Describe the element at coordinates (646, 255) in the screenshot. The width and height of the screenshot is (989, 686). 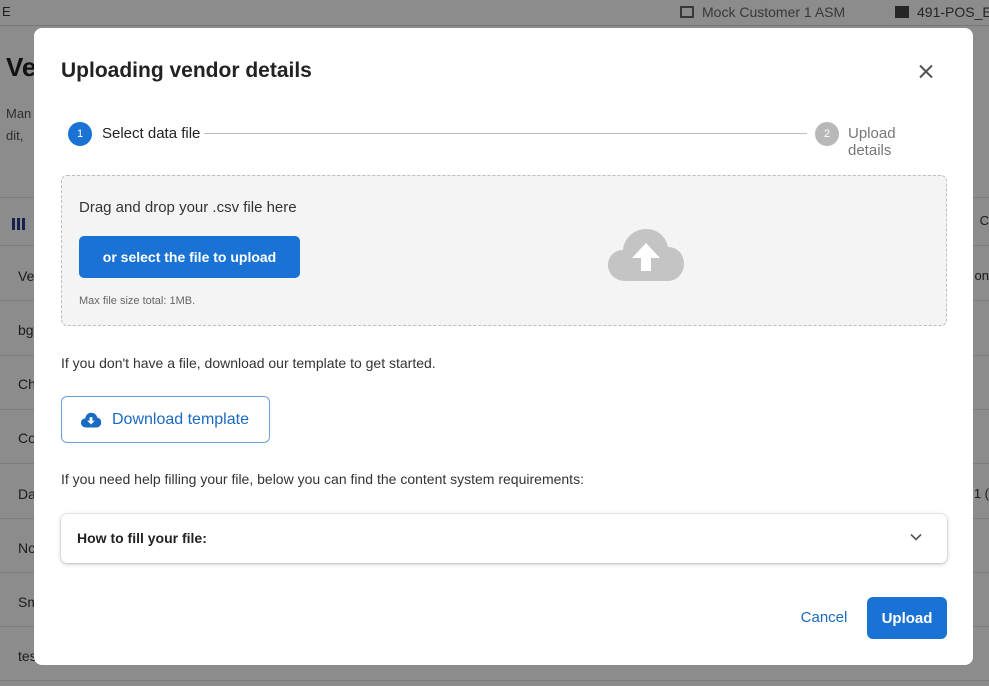
I see `cloud-upload-icon` at that location.